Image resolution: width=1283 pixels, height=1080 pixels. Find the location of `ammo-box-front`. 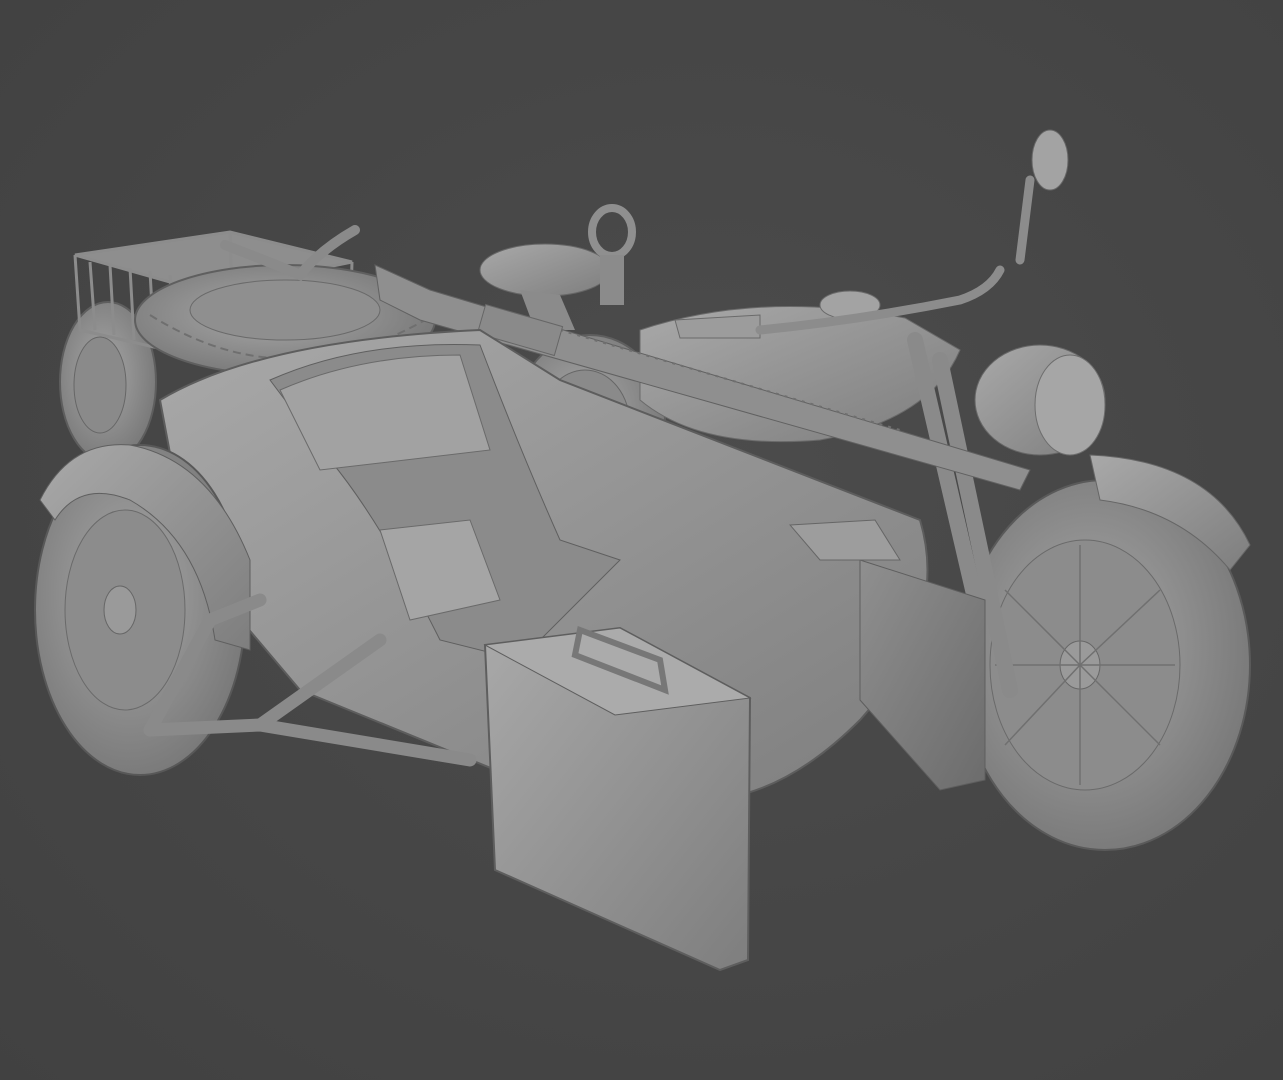

ammo-box-front is located at coordinates (617, 798).